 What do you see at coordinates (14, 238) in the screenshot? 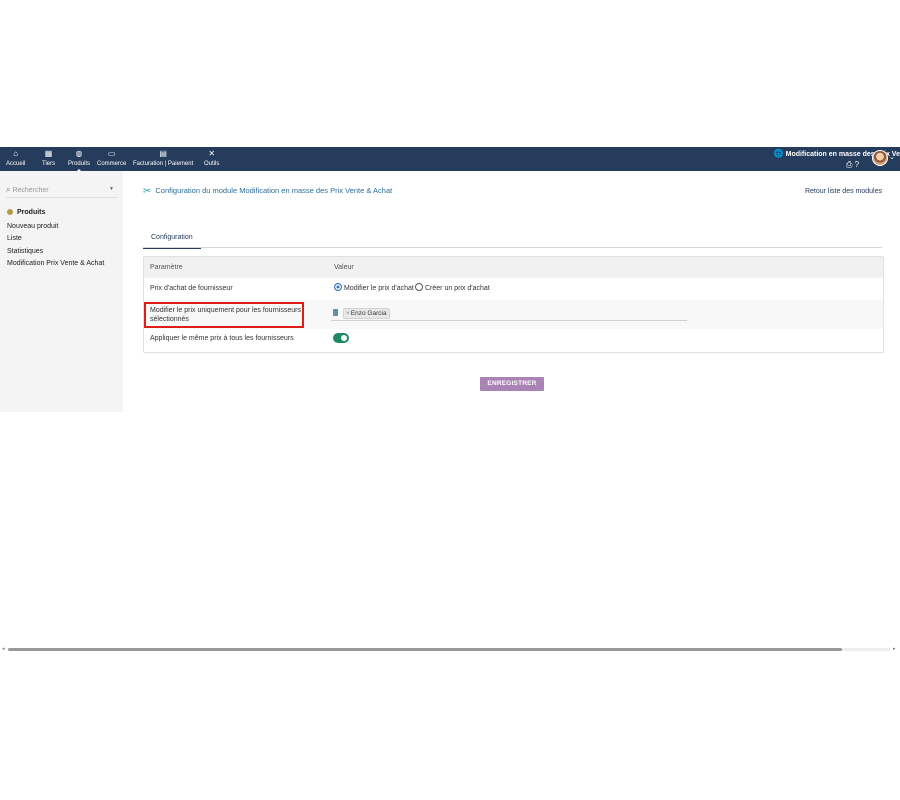
I see `sidebar-item-liste: Liste` at bounding box center [14, 238].